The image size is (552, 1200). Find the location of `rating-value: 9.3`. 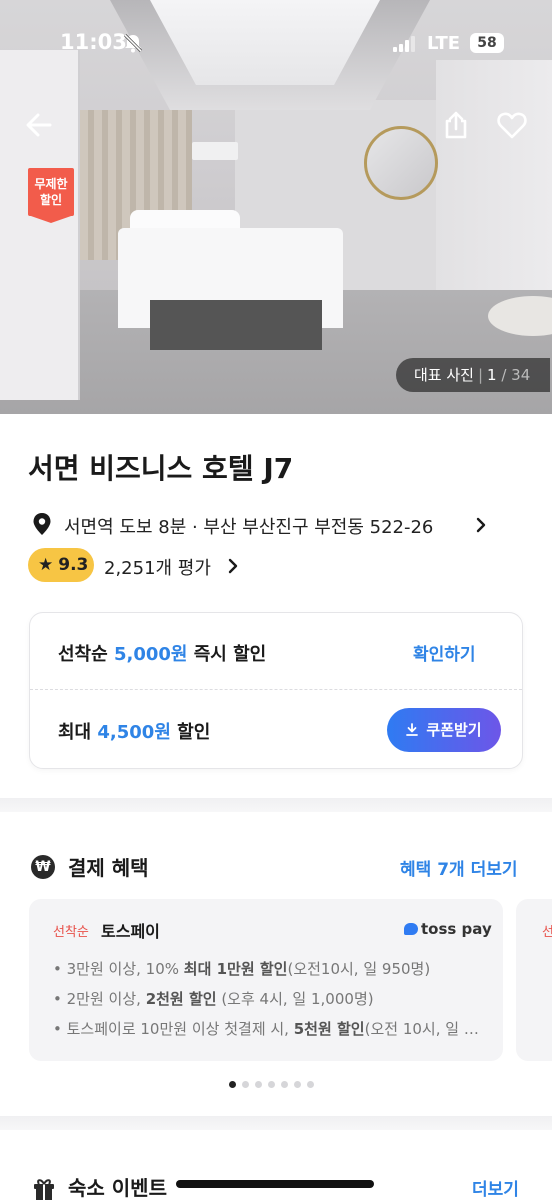

rating-value: 9.3 is located at coordinates (73, 565).